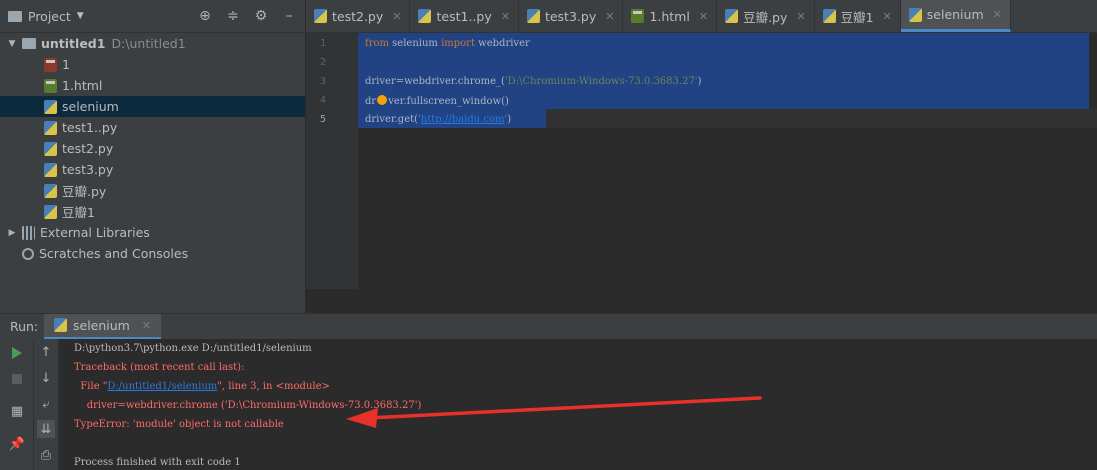  Describe the element at coordinates (152, 127) in the screenshot. I see `tree-file-test1: test1..py` at that location.